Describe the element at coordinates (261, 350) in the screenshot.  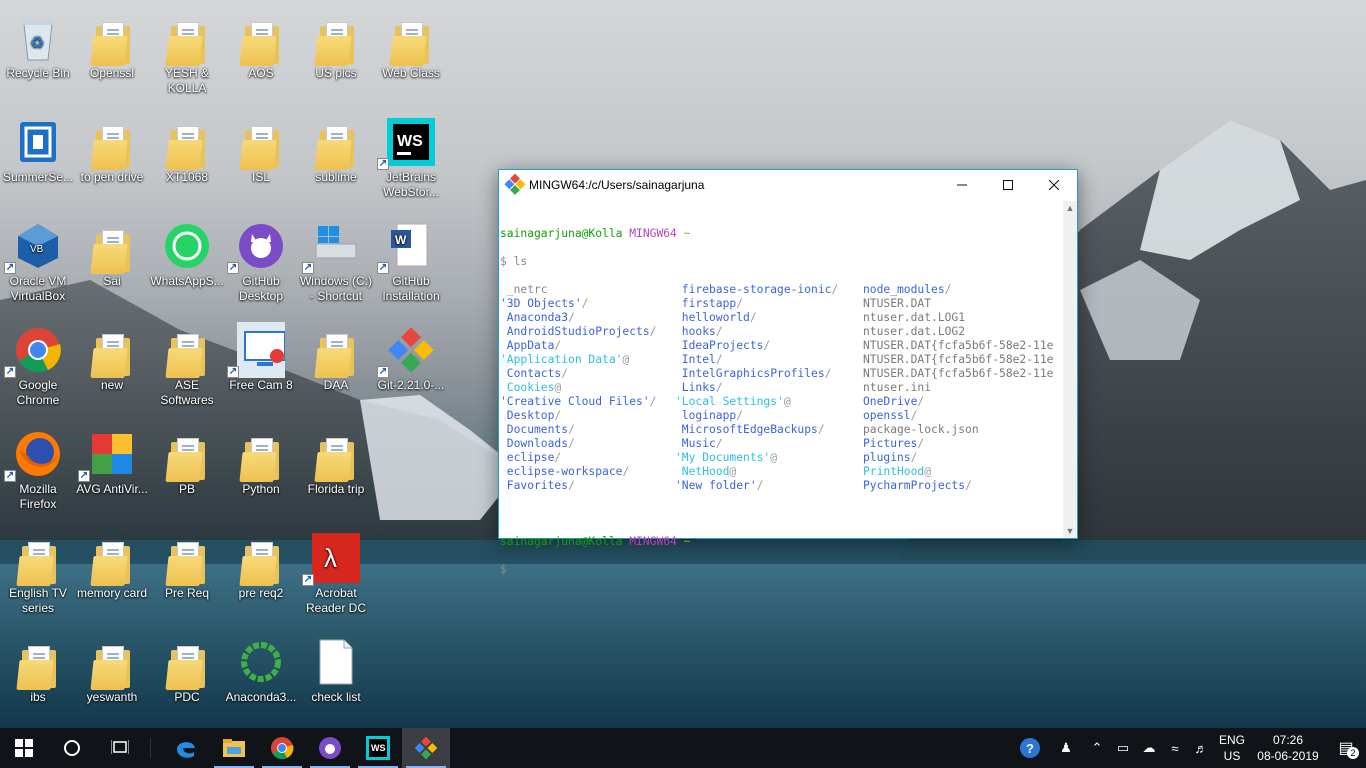
I see `freecam-icon` at that location.